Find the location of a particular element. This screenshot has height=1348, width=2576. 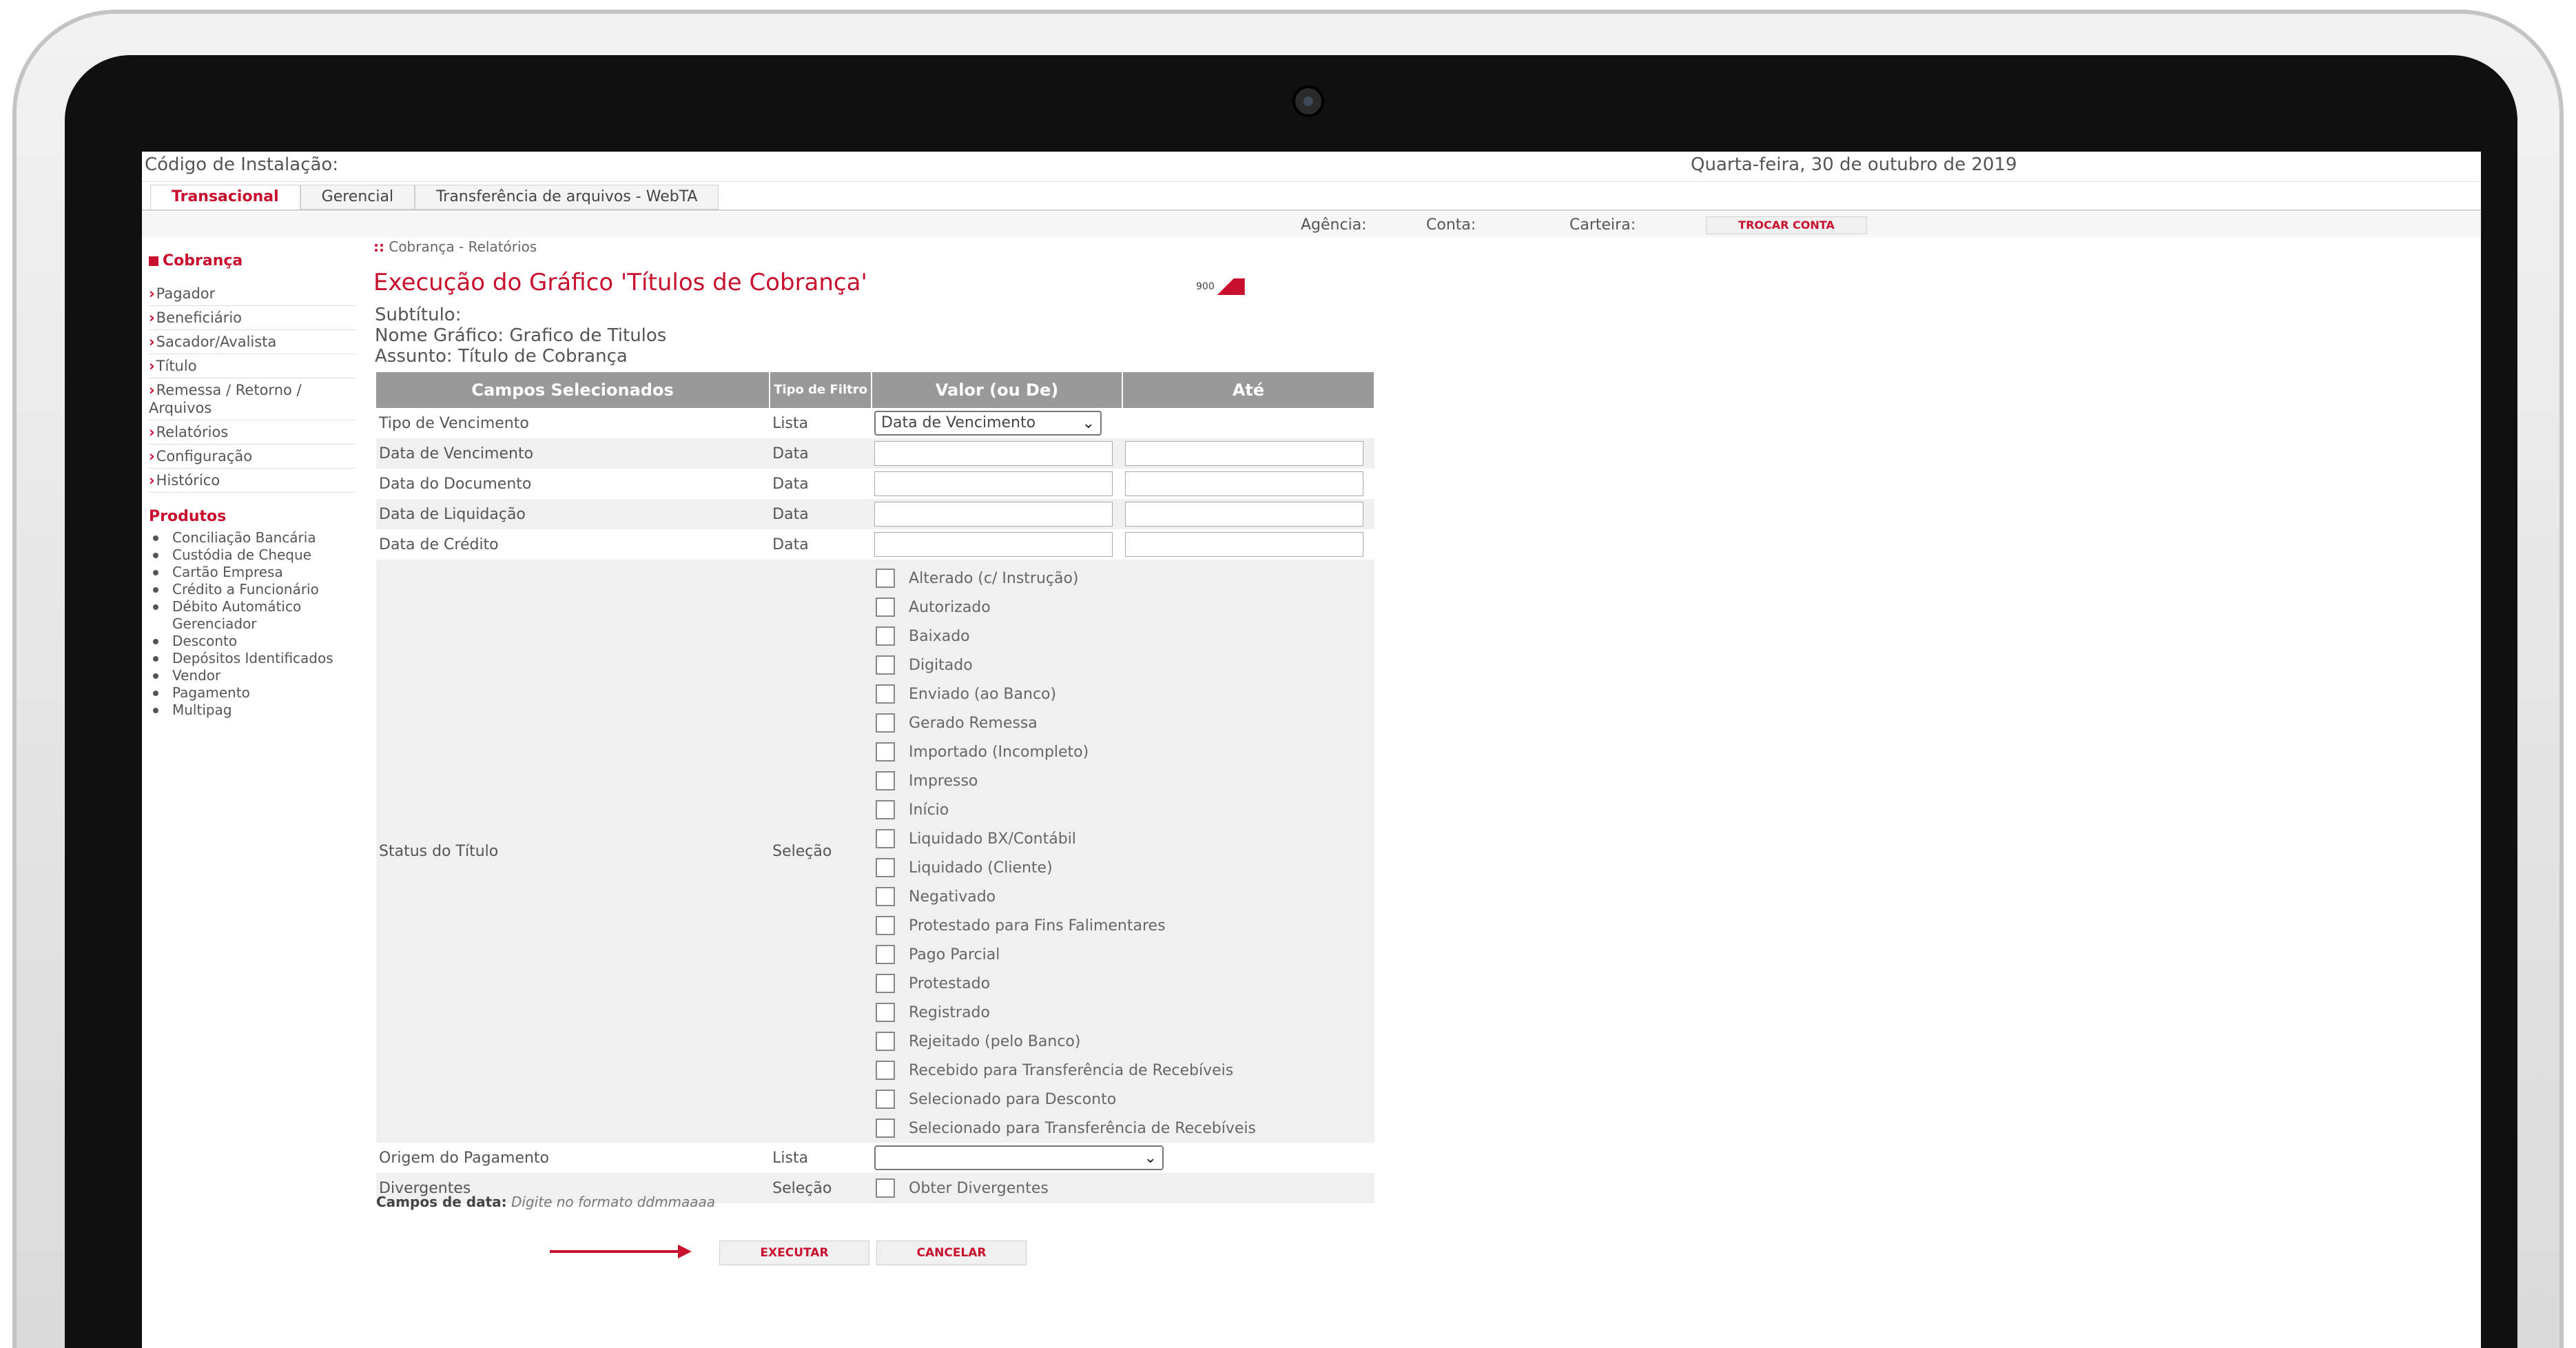

tab-transacional: Transacional is located at coordinates (225, 197).